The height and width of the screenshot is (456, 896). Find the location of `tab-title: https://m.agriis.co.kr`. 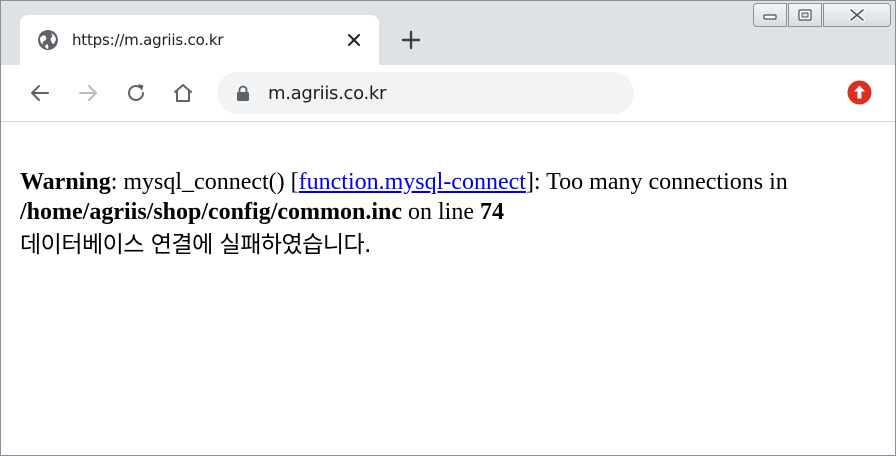

tab-title: https://m.agriis.co.kr is located at coordinates (148, 40).